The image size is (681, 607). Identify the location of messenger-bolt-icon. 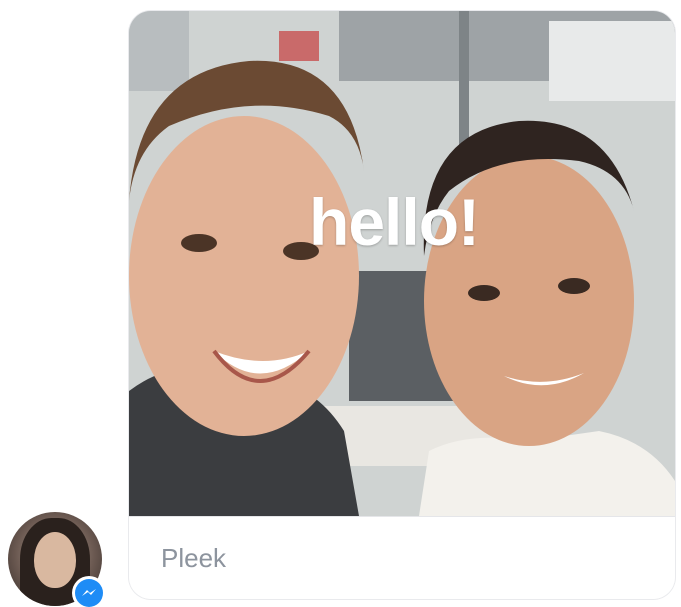
(89, 592).